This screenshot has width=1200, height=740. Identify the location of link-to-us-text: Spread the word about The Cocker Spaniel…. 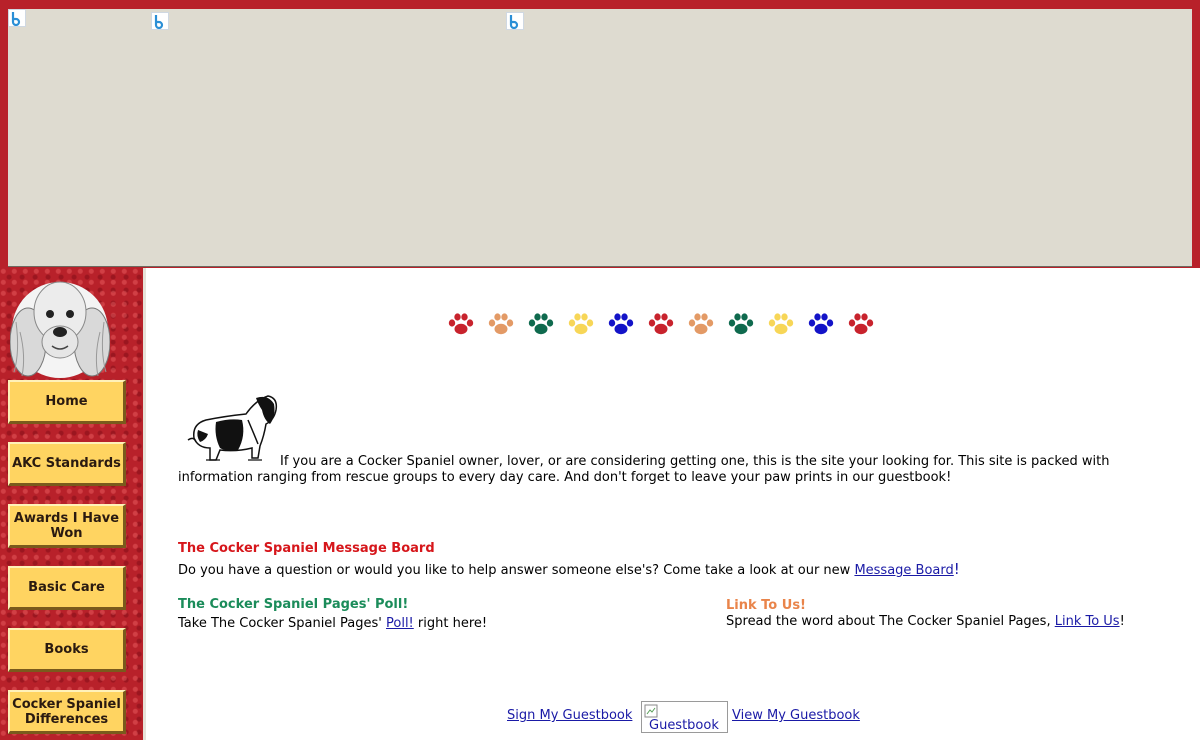
(890, 621).